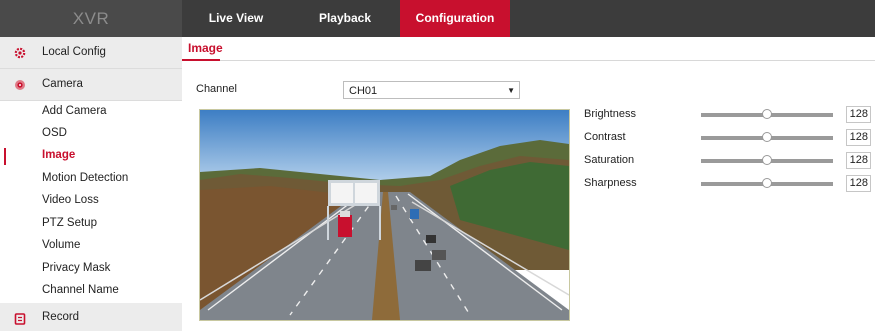 Image resolution: width=875 pixels, height=331 pixels. Describe the element at coordinates (511, 90) in the screenshot. I see `dropdown-arrow-icon: ▼` at that location.